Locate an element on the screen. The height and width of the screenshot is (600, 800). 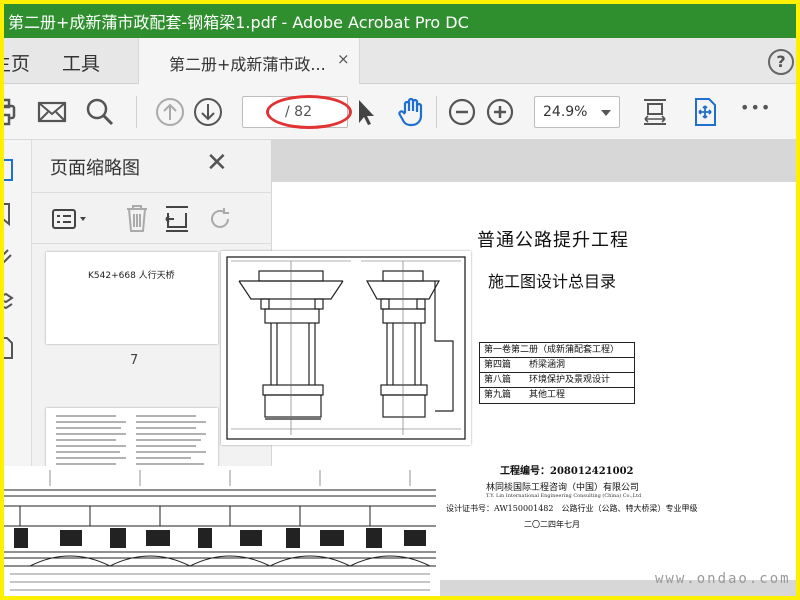
next-page-icon is located at coordinates (208, 112).